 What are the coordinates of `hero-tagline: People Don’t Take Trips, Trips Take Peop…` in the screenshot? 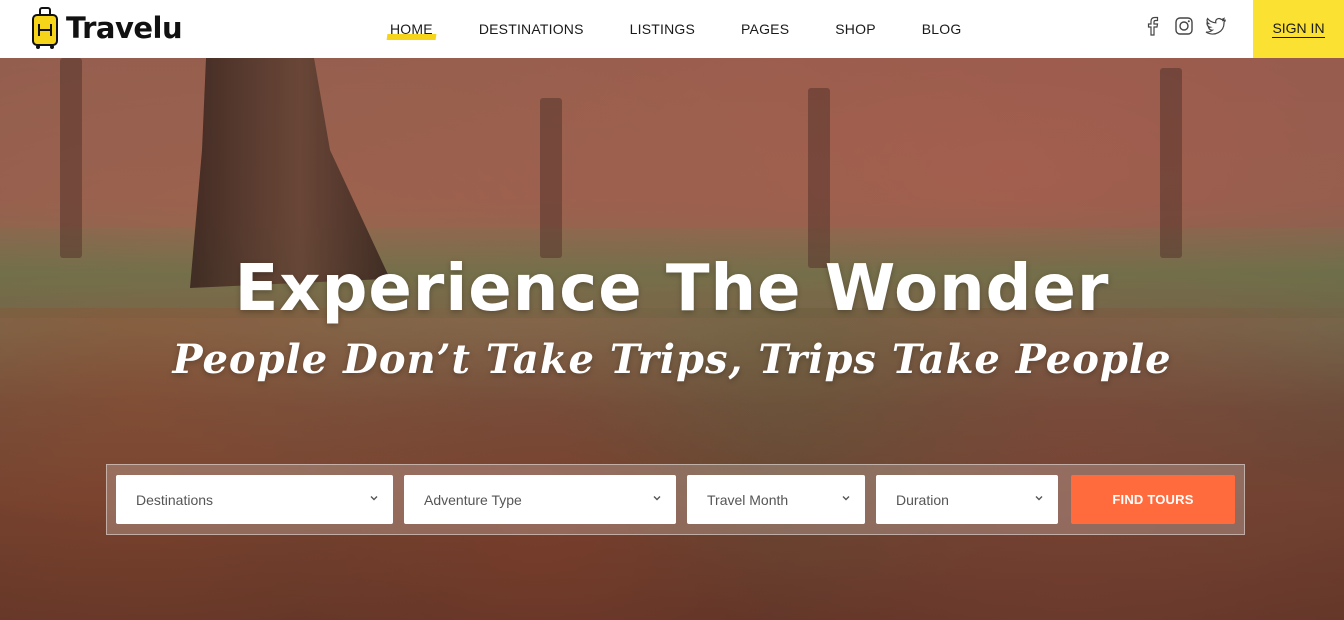 It's located at (672, 359).